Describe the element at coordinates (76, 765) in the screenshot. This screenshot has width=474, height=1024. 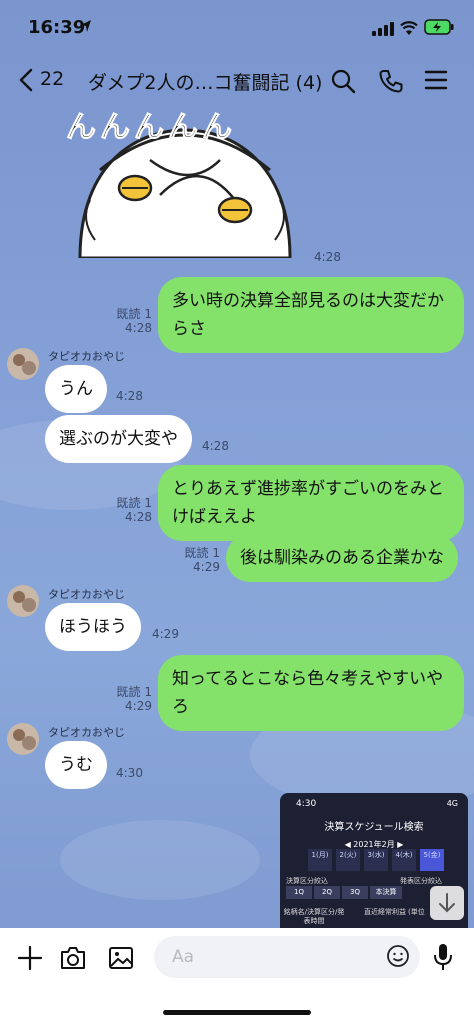
I see `received-message: うむ` at that location.